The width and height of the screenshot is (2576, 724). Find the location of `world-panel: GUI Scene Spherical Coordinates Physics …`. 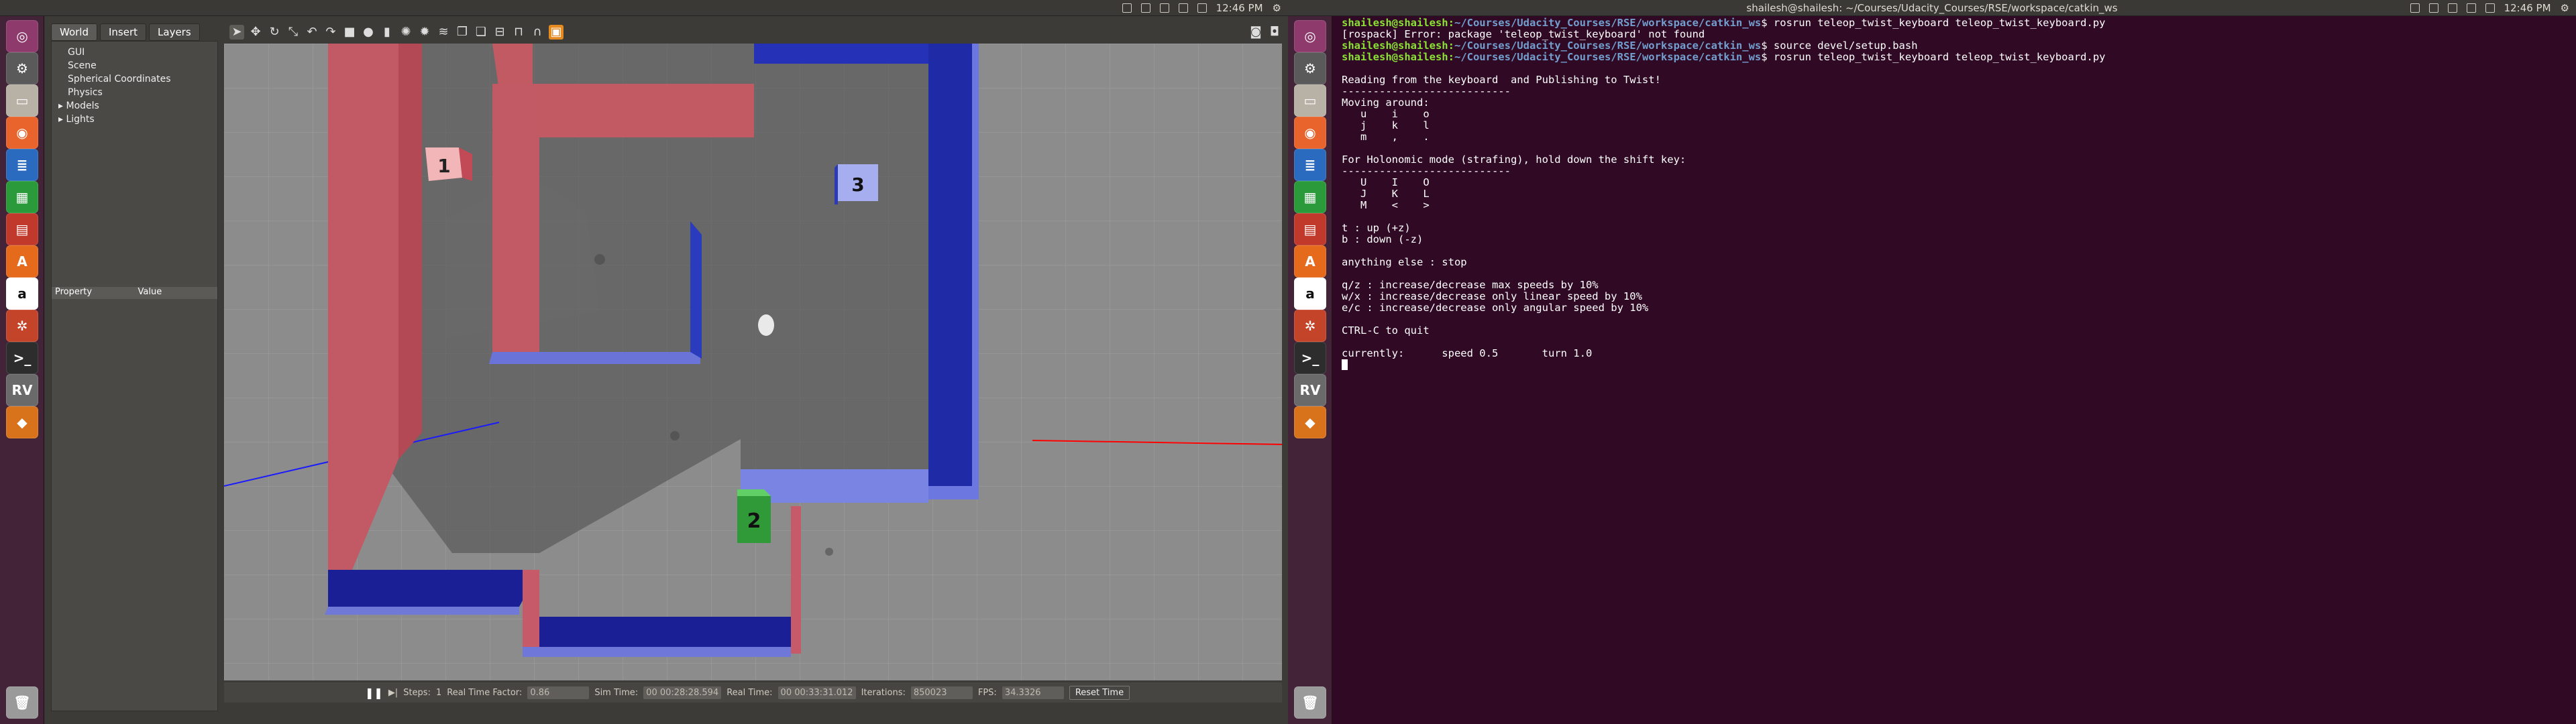

world-panel: GUI Scene Spherical Coordinates Physics … is located at coordinates (134, 376).